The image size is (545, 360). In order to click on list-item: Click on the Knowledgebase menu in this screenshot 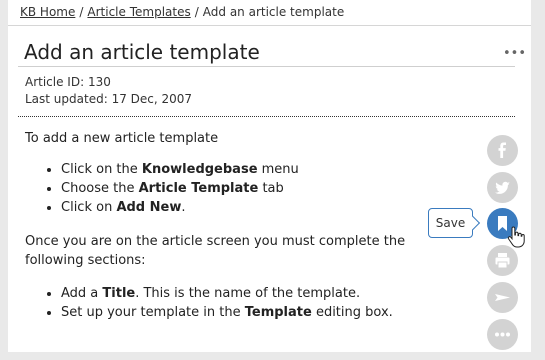, I will do `click(180, 169)`.